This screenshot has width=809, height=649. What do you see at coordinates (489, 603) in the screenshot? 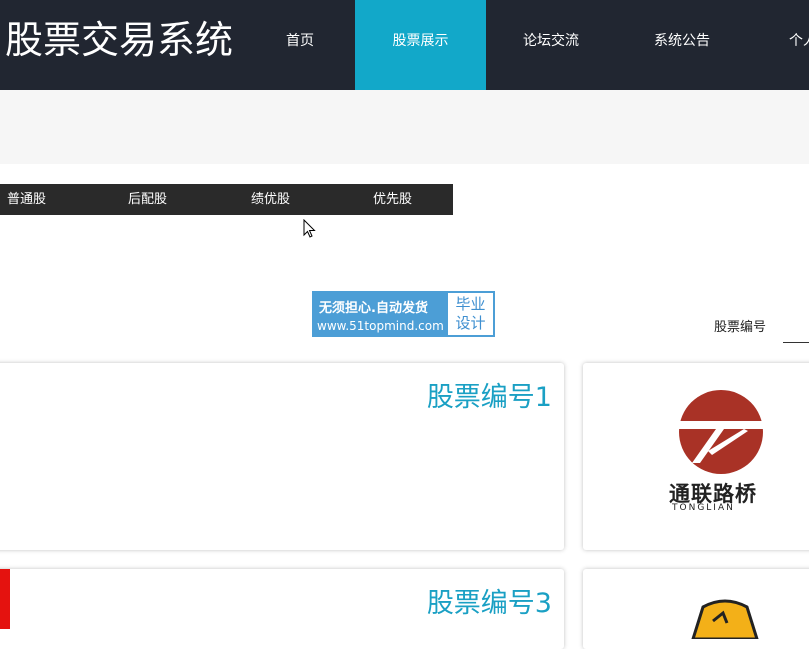
I see `stock-card-title: 股票编号3` at bounding box center [489, 603].